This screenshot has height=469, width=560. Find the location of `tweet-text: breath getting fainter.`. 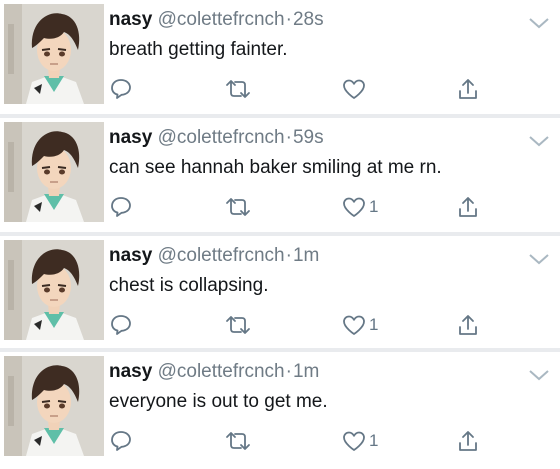

tweet-text: breath getting fainter. is located at coordinates (198, 49).